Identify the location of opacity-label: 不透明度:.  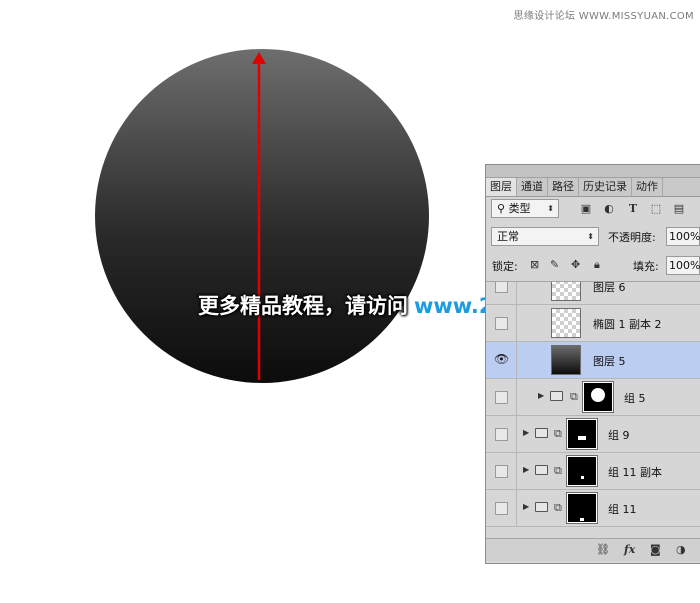
(632, 237).